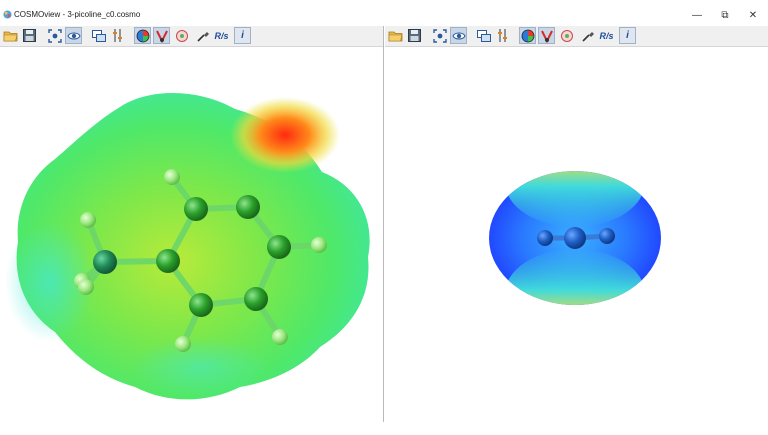  I want to click on negative-charge-region, so click(285, 135).